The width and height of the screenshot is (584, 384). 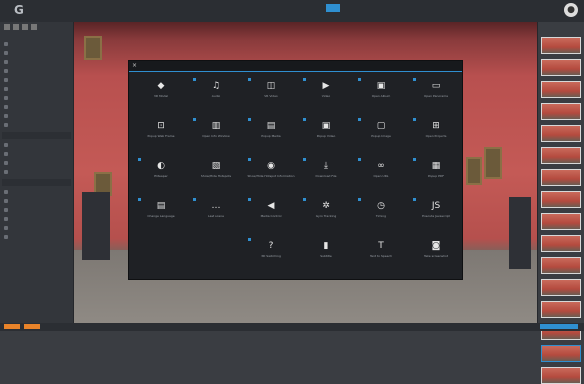 I want to click on action-button-info-window: ▥ Open Info Window, so click(x=216, y=135).